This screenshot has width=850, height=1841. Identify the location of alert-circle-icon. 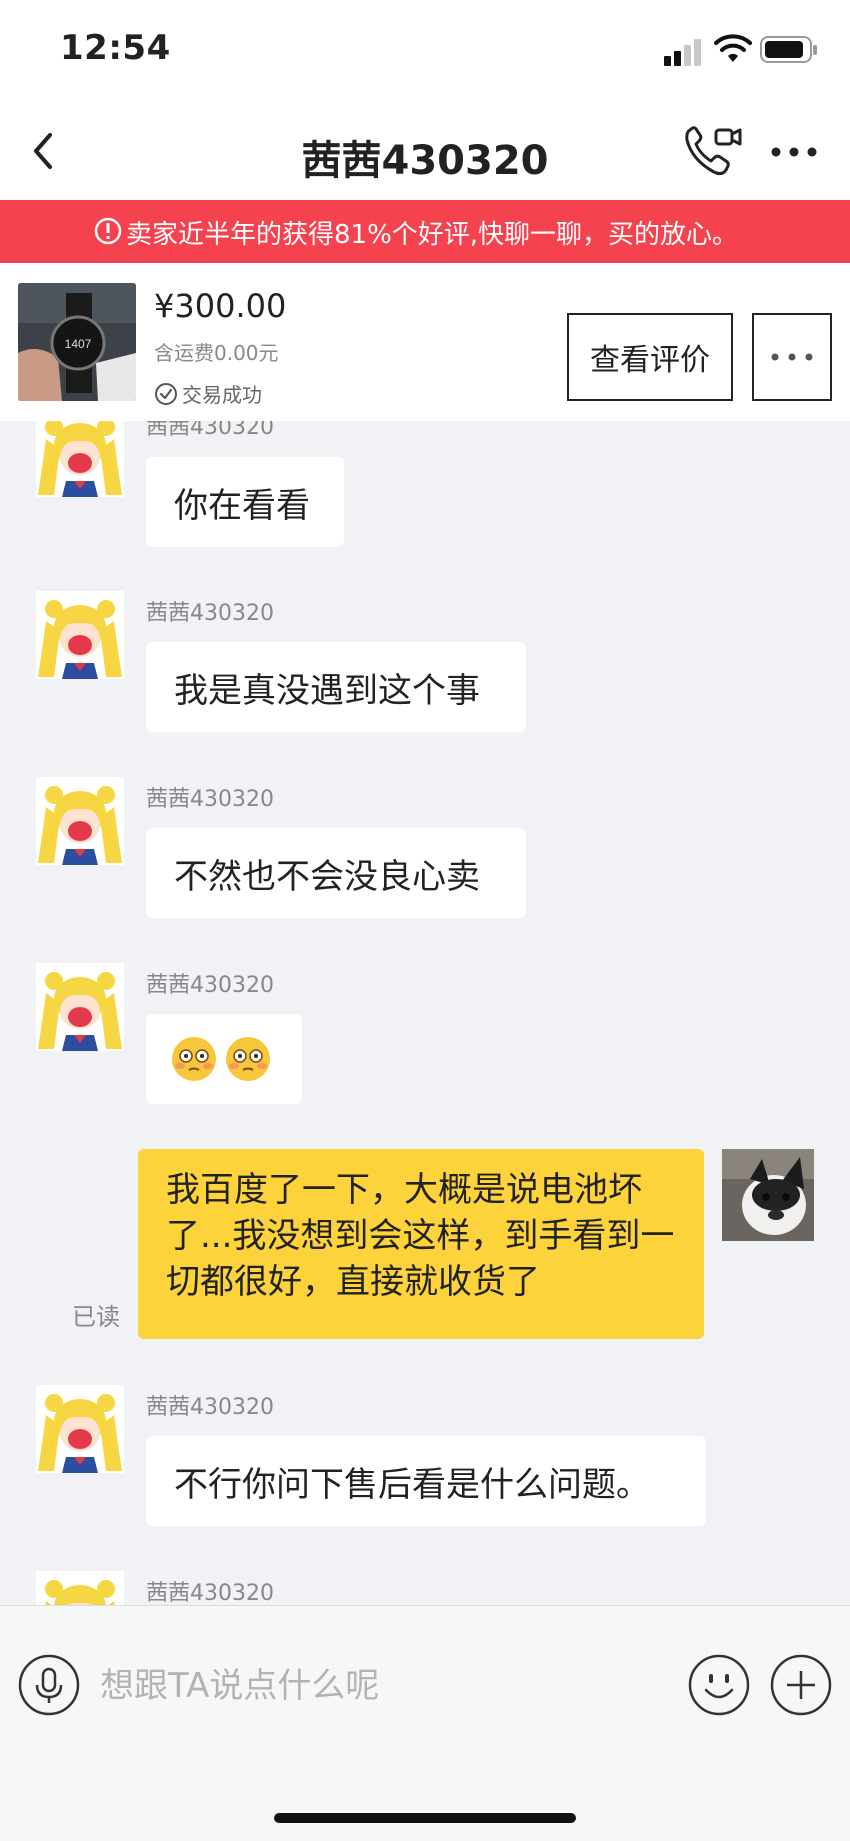
(108, 231).